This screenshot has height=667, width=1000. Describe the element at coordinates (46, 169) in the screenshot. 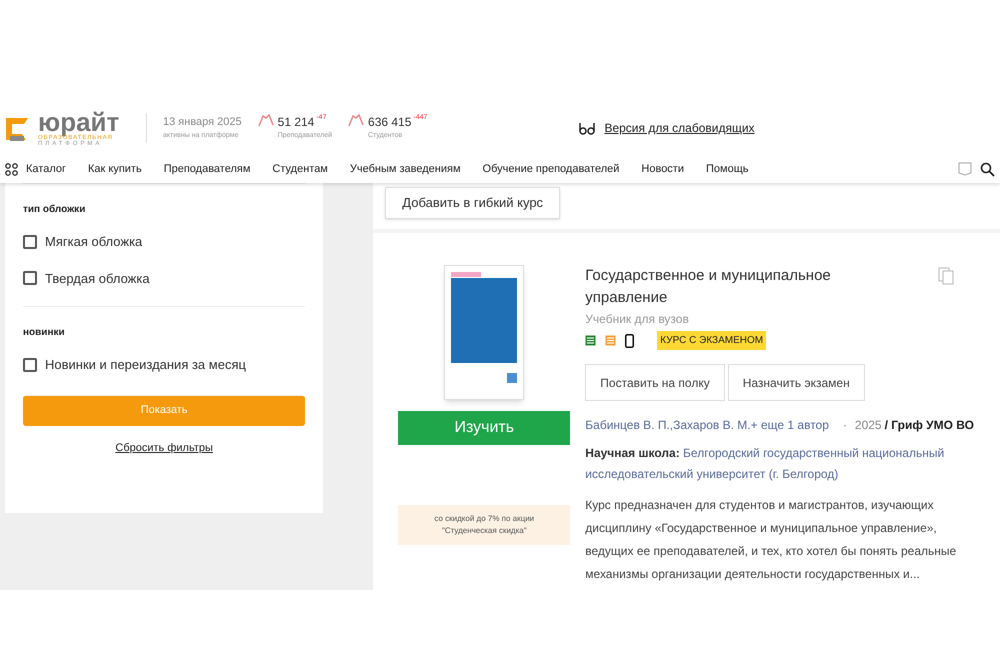

I see `nav-link: Каталог` at that location.